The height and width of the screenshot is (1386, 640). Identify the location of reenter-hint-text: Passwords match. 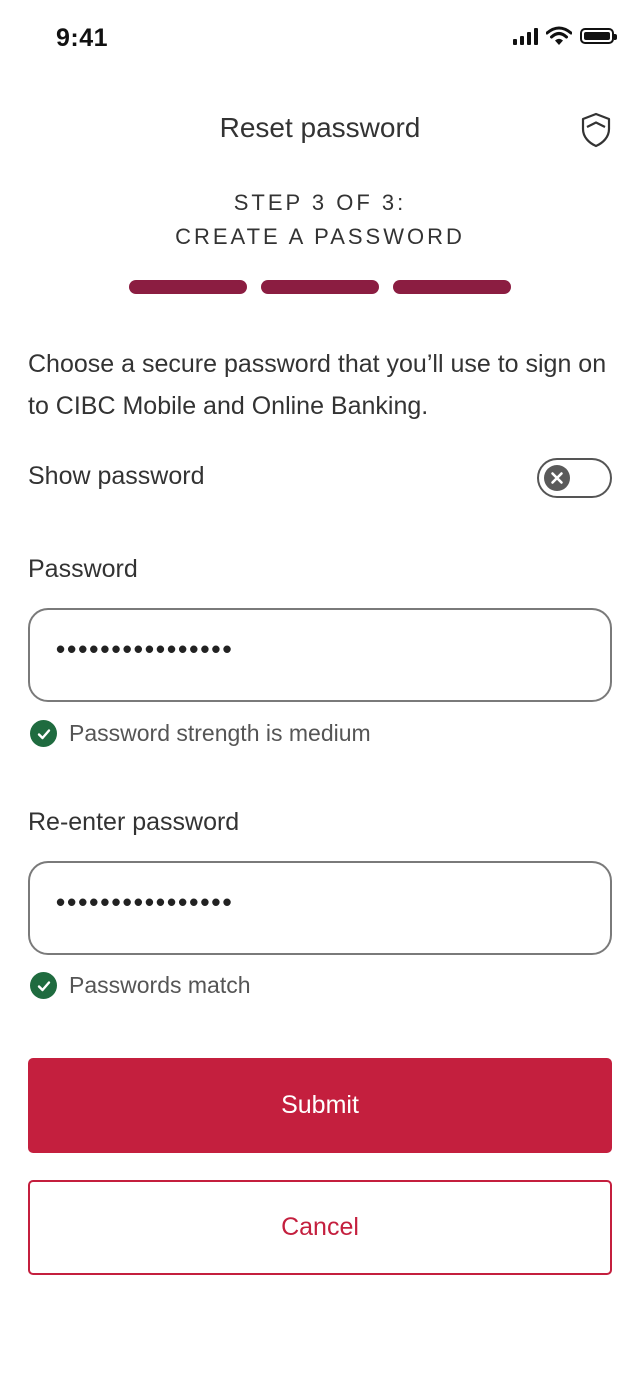
(160, 985).